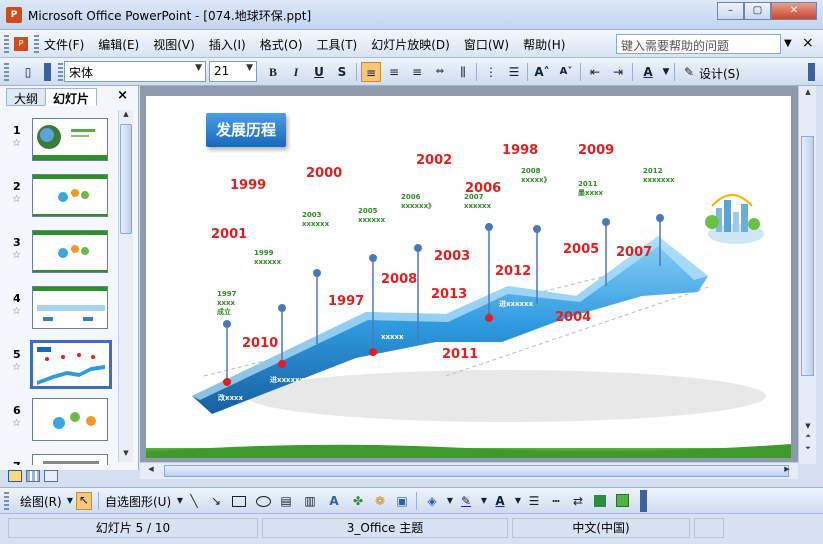 Image resolution: width=823 pixels, height=544 pixels. Describe the element at coordinates (477, 202) in the screenshot. I see `milestone-note: 2007 xxxxxx` at that location.